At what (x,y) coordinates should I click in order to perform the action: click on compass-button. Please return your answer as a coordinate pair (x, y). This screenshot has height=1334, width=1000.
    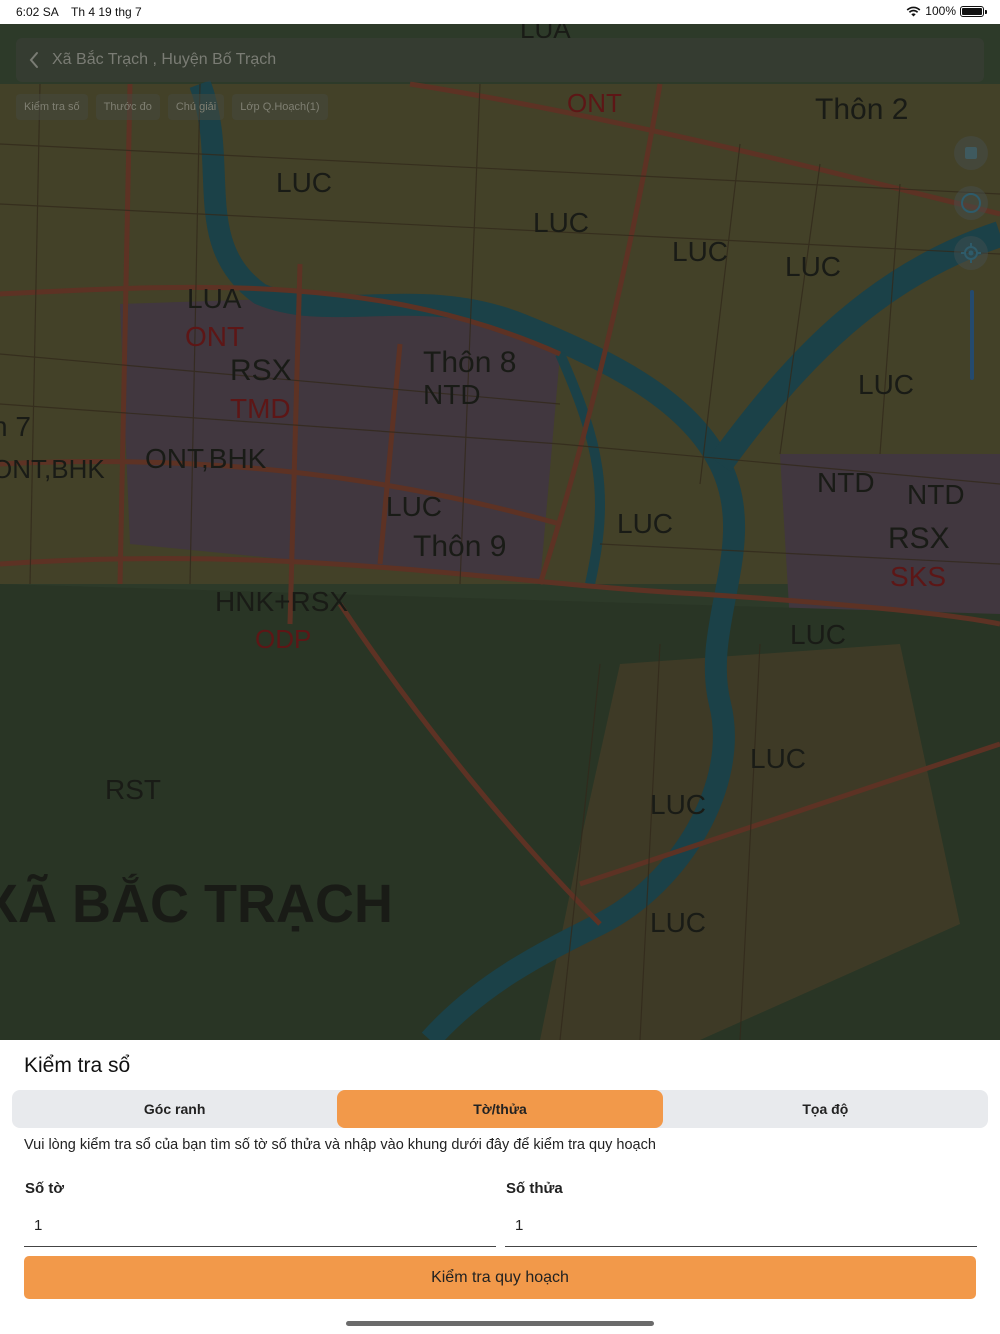
    Looking at the image, I should click on (971, 203).